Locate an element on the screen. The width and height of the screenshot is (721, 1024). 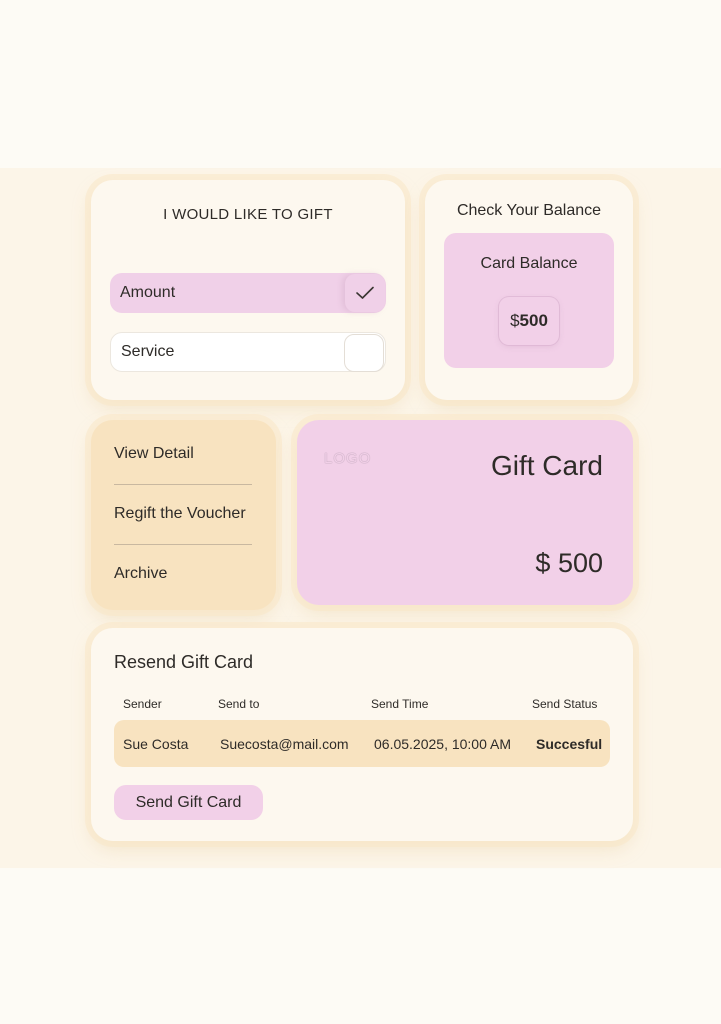
resend-title: Resend Gift Card is located at coordinates (184, 662).